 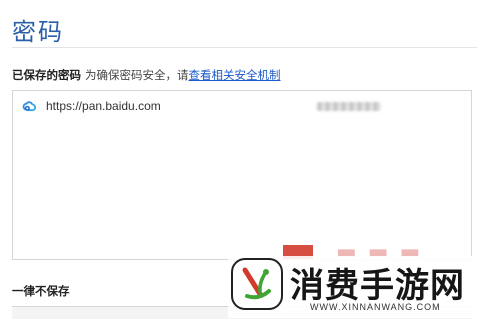 I want to click on security-hint: 为确保密码安全，请, so click(x=137, y=75).